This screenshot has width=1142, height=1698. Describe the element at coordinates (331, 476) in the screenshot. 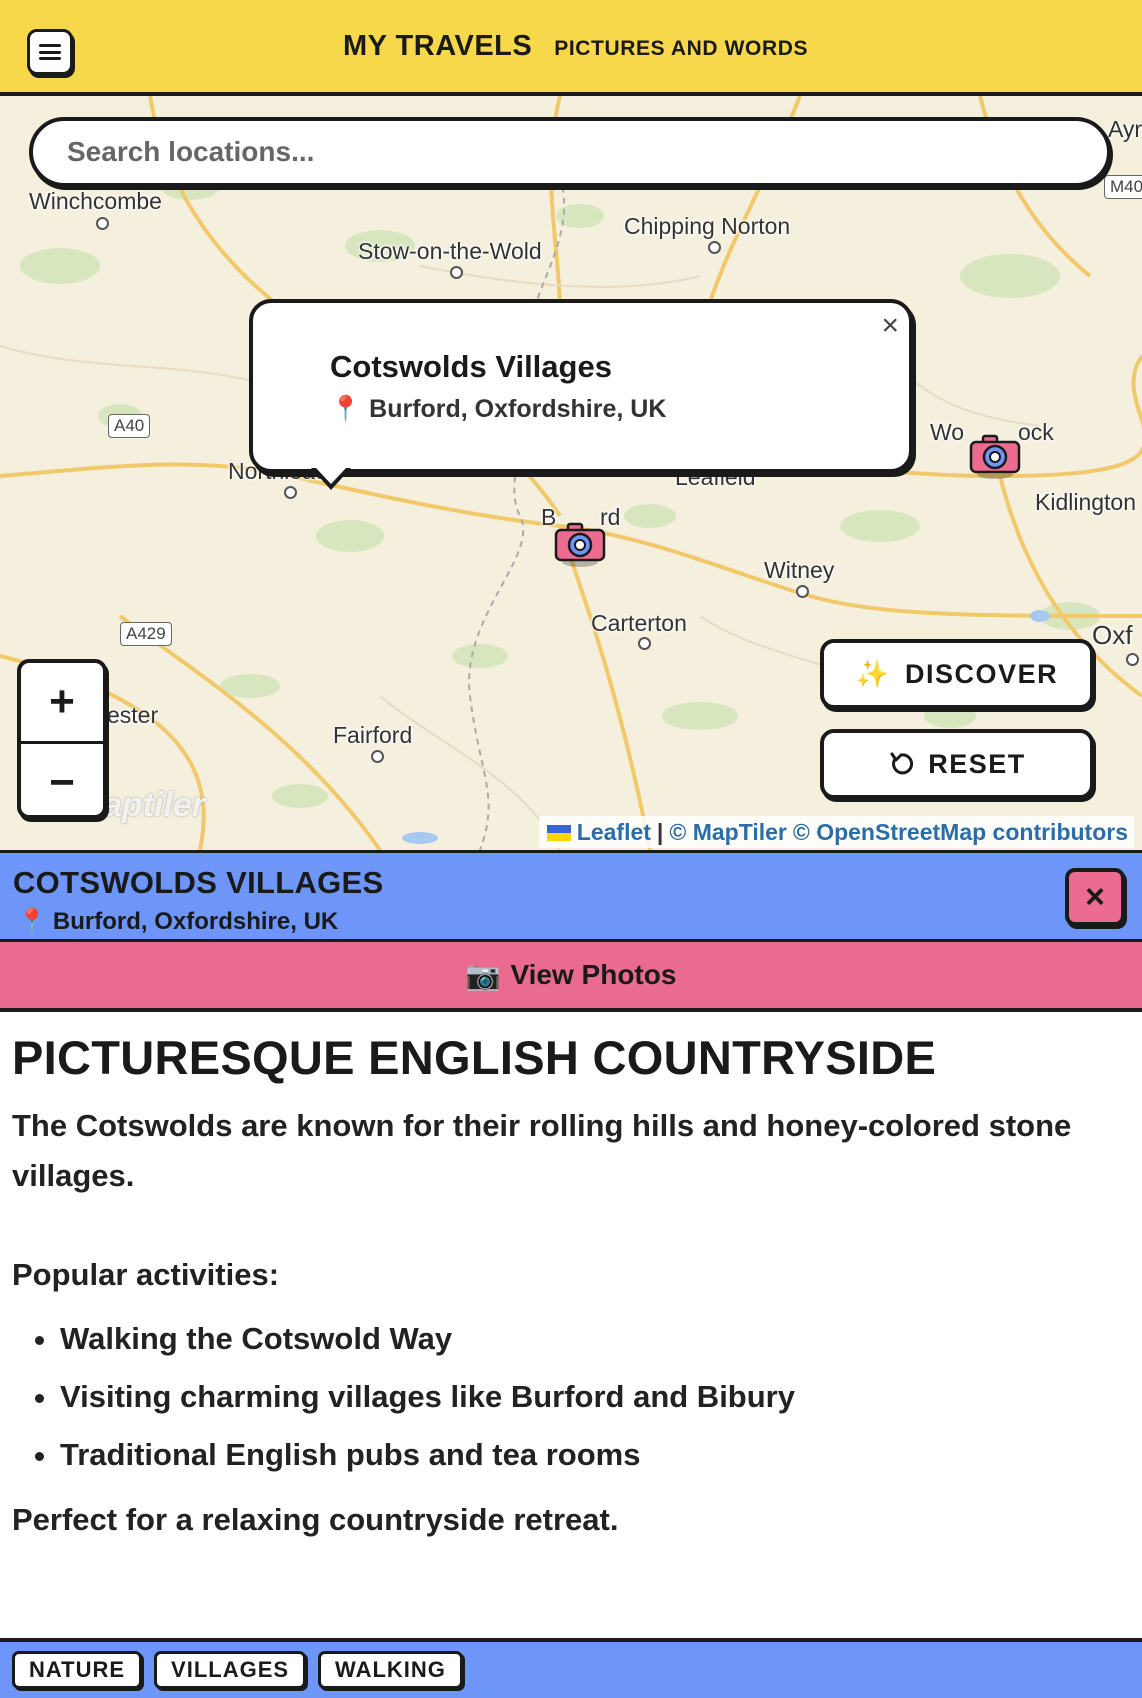

I see `popup-tip-inner` at that location.